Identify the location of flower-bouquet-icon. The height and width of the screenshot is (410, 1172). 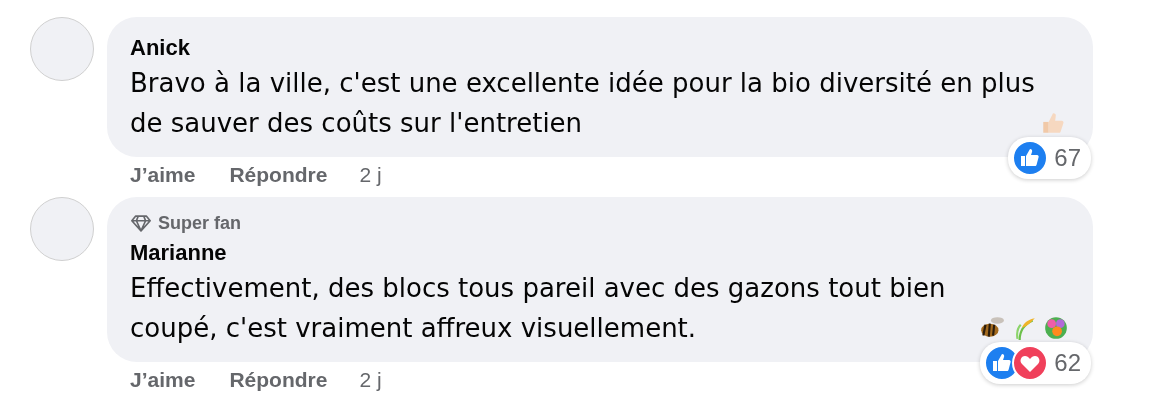
(1056, 328).